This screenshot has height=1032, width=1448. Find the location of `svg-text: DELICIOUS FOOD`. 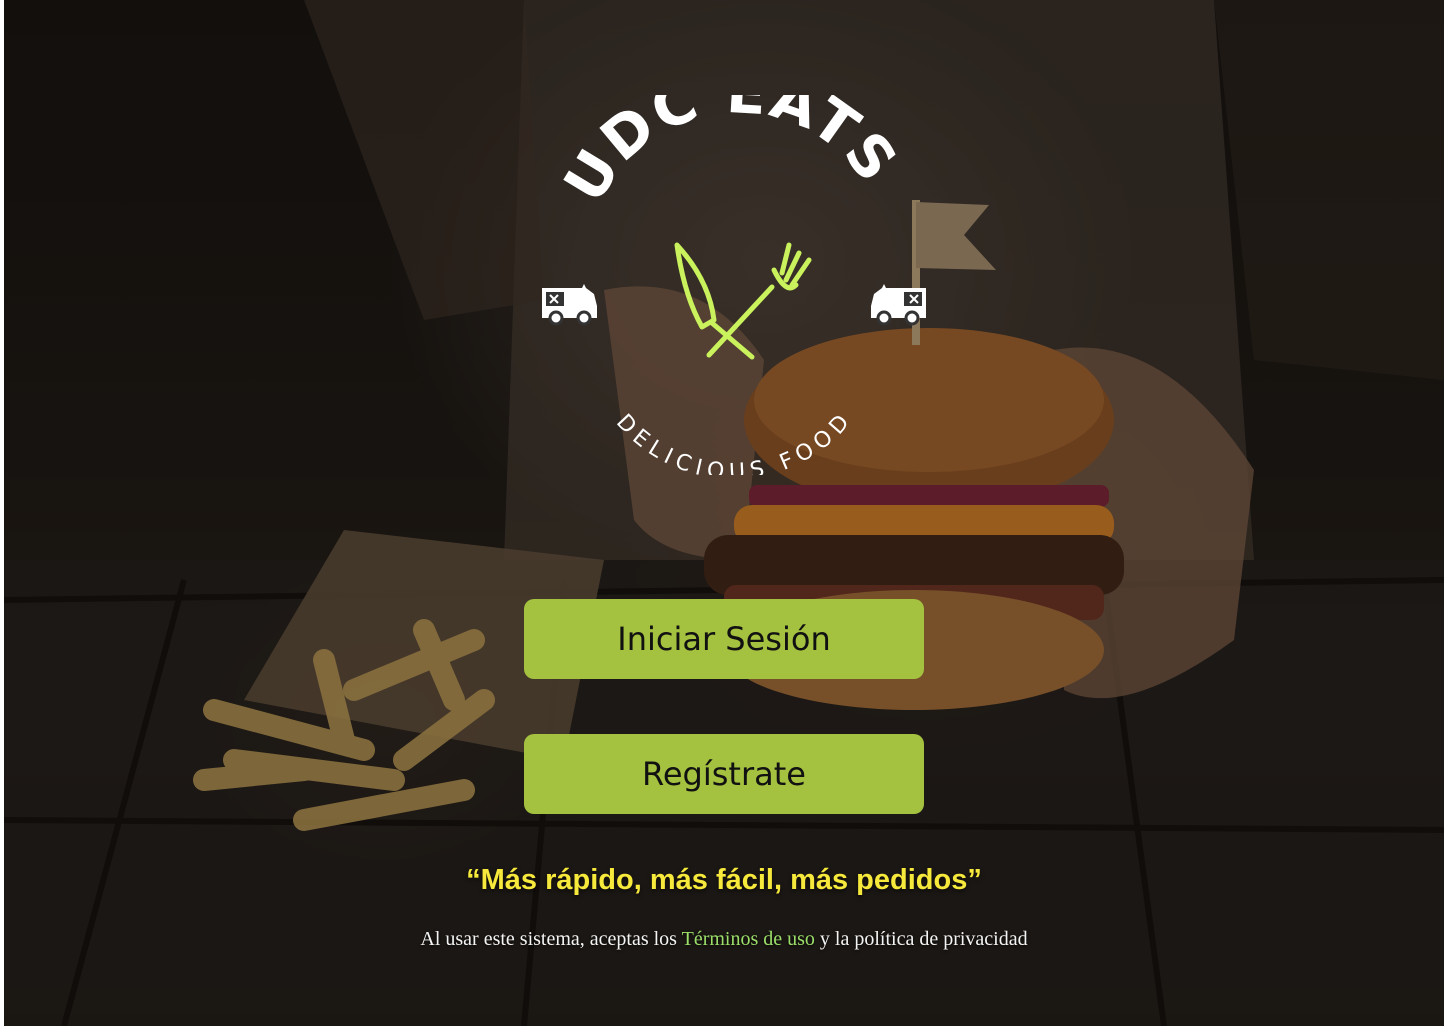

svg-text: DELICIOUS FOOD is located at coordinates (734, 440).